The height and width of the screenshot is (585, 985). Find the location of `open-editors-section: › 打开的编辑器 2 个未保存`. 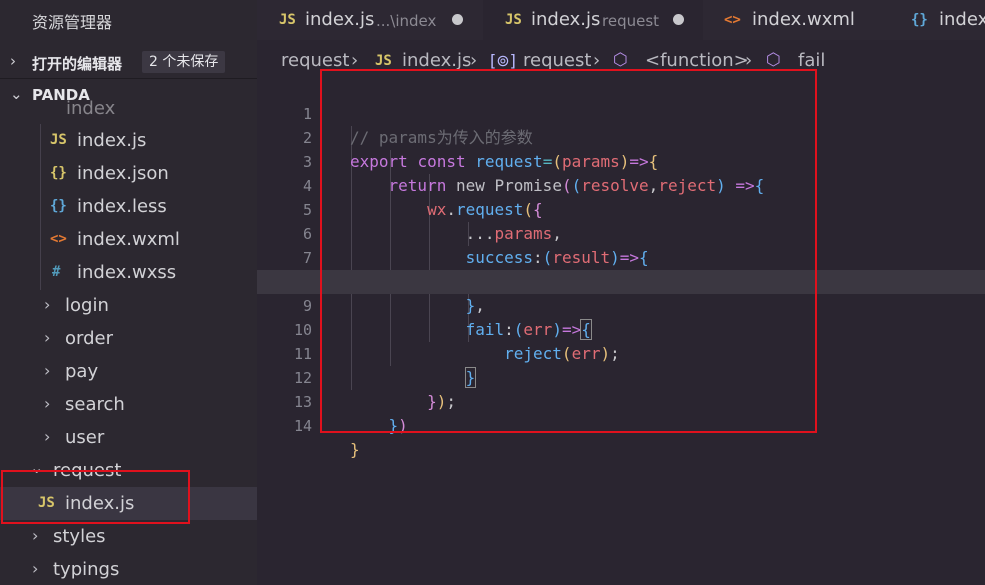

open-editors-section: › 打开的编辑器 2 个未保存 is located at coordinates (128, 62).